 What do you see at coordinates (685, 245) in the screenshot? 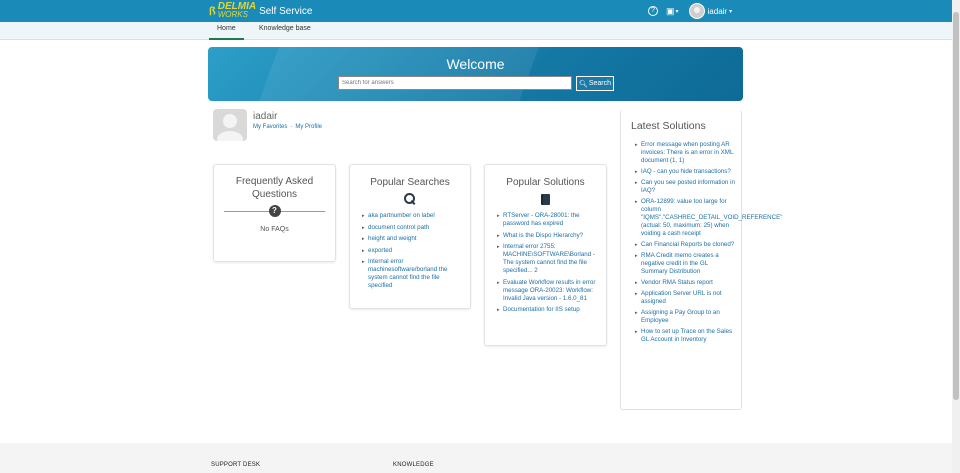
I see `list-item: Can Financial Reports be cloned?` at bounding box center [685, 245].